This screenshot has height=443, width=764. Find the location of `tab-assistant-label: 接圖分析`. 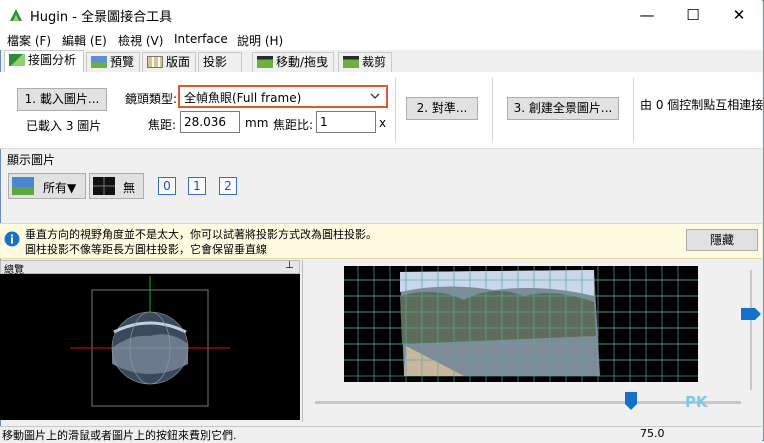

tab-assistant-label: 接圖分析 is located at coordinates (52, 60).